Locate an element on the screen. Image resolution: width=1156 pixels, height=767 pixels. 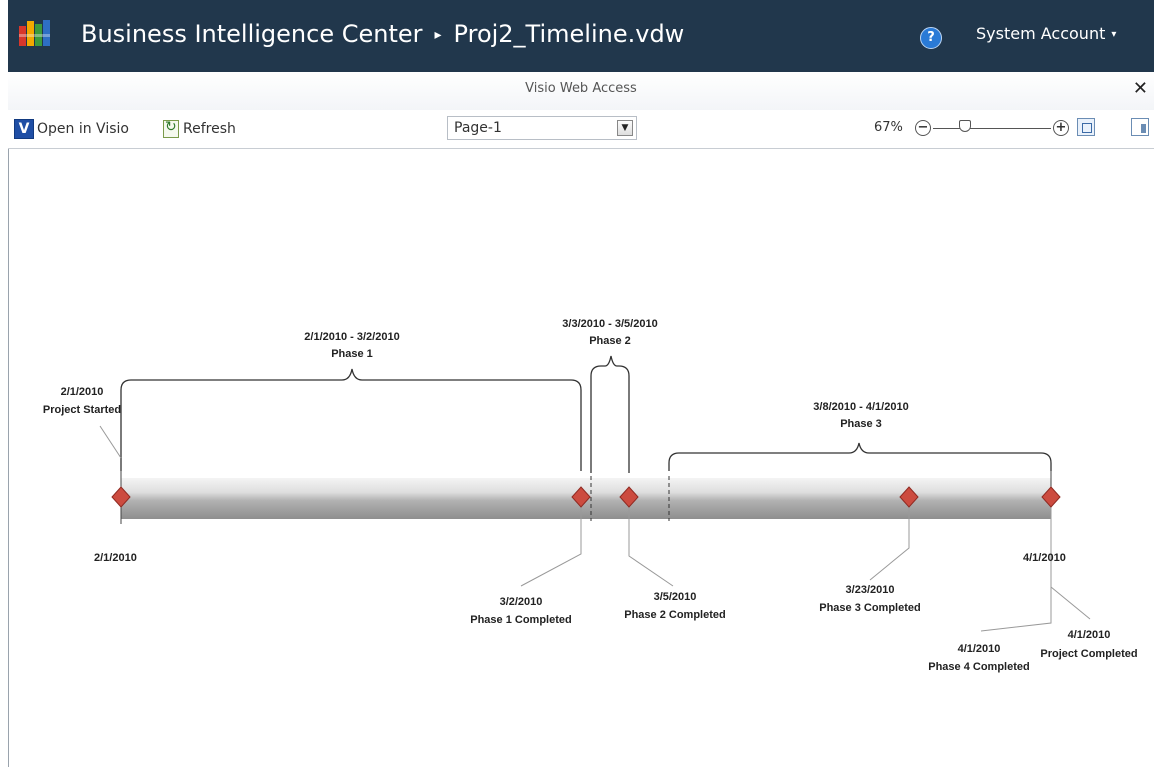
zoom-slider-thumb is located at coordinates (965, 126).